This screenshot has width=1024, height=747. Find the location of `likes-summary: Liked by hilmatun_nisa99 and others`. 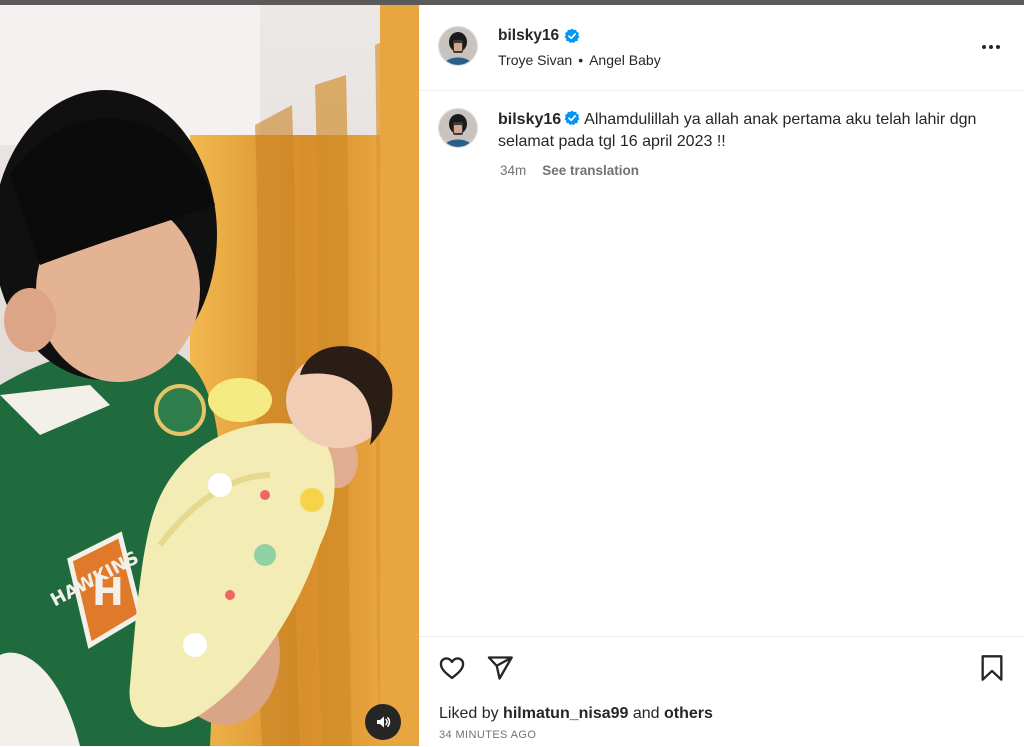

likes-summary: Liked by hilmatun_nisa99 and others is located at coordinates (576, 714).